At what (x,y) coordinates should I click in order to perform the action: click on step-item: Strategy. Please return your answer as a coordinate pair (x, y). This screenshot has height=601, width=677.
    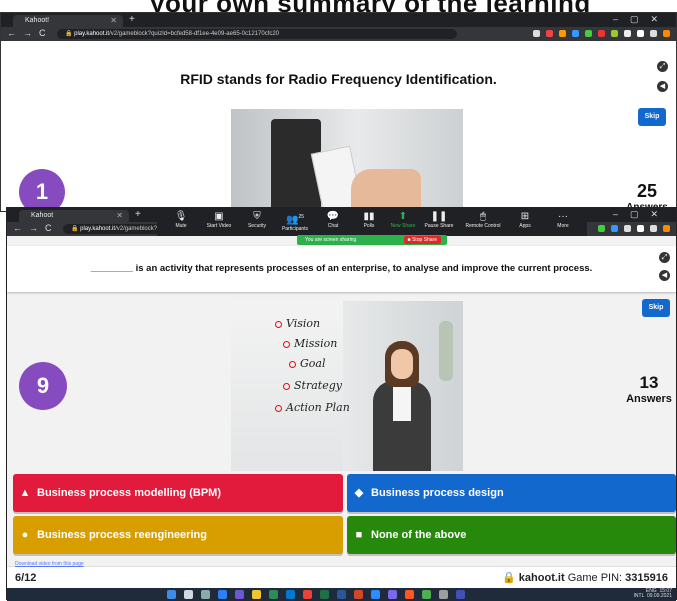
    Looking at the image, I should click on (312, 385).